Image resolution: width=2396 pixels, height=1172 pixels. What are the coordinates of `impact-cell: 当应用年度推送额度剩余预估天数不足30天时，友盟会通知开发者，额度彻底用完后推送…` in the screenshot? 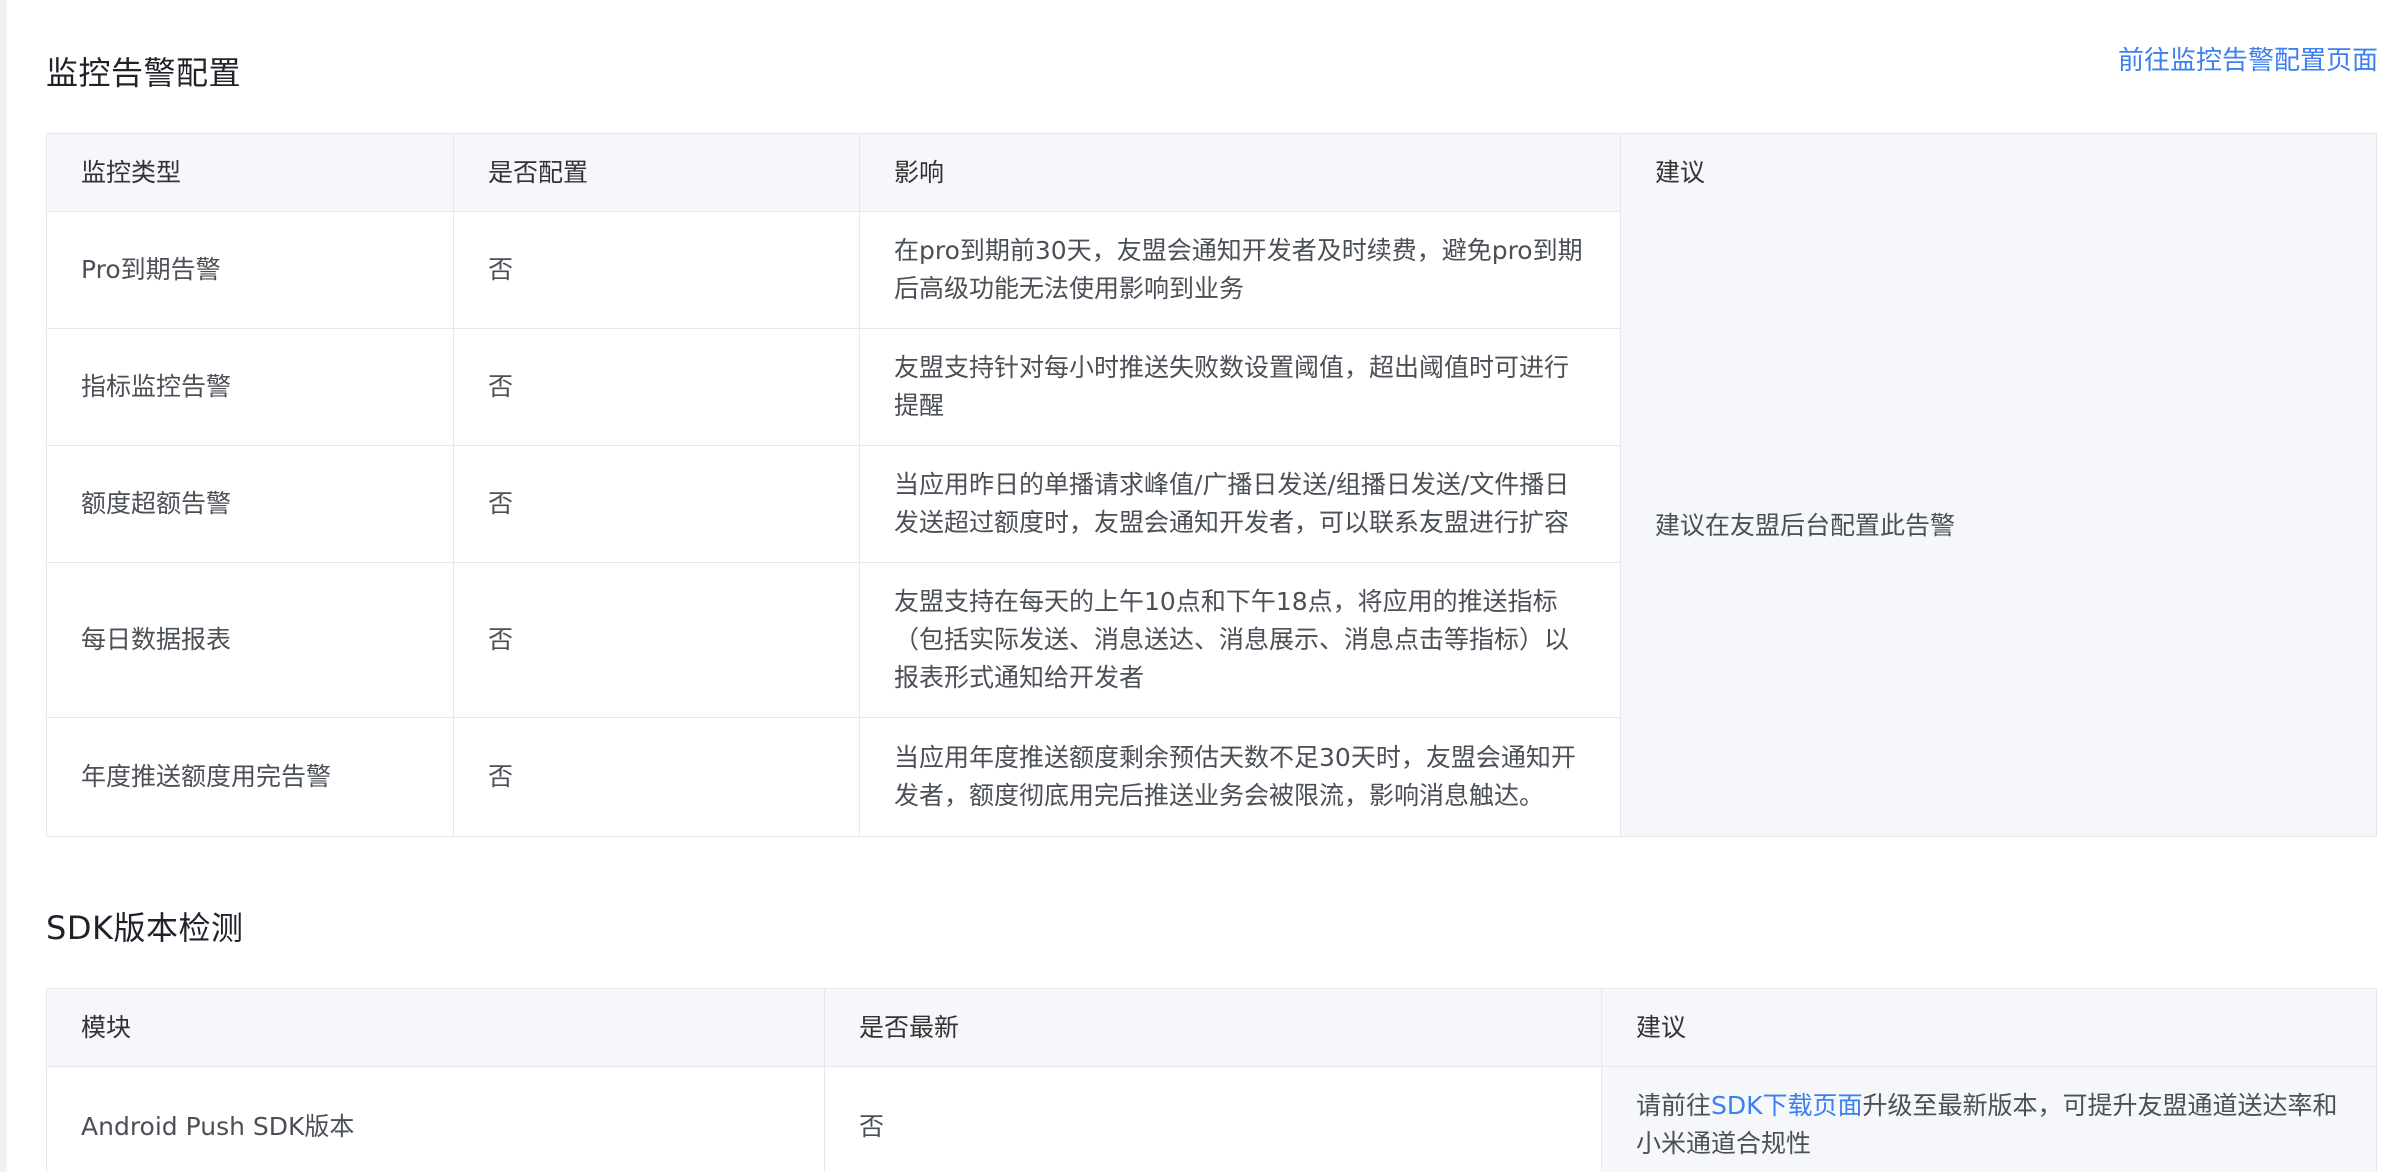 It's located at (1239, 777).